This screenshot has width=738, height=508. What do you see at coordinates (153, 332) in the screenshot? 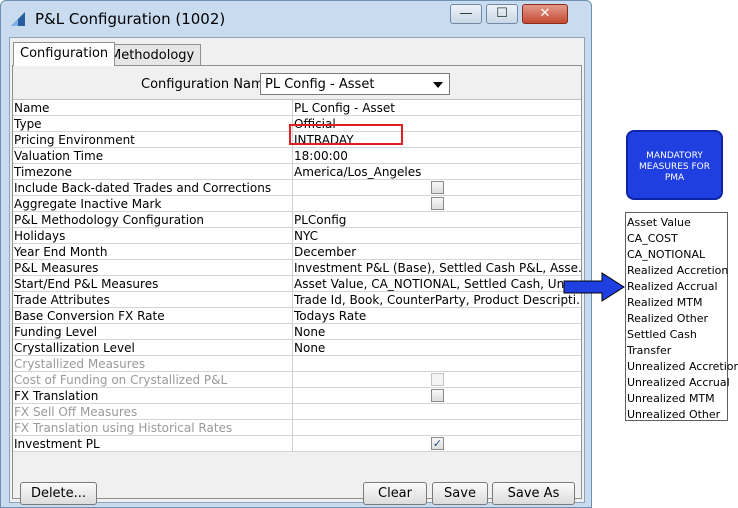
I see `property-label: Funding Level` at bounding box center [153, 332].